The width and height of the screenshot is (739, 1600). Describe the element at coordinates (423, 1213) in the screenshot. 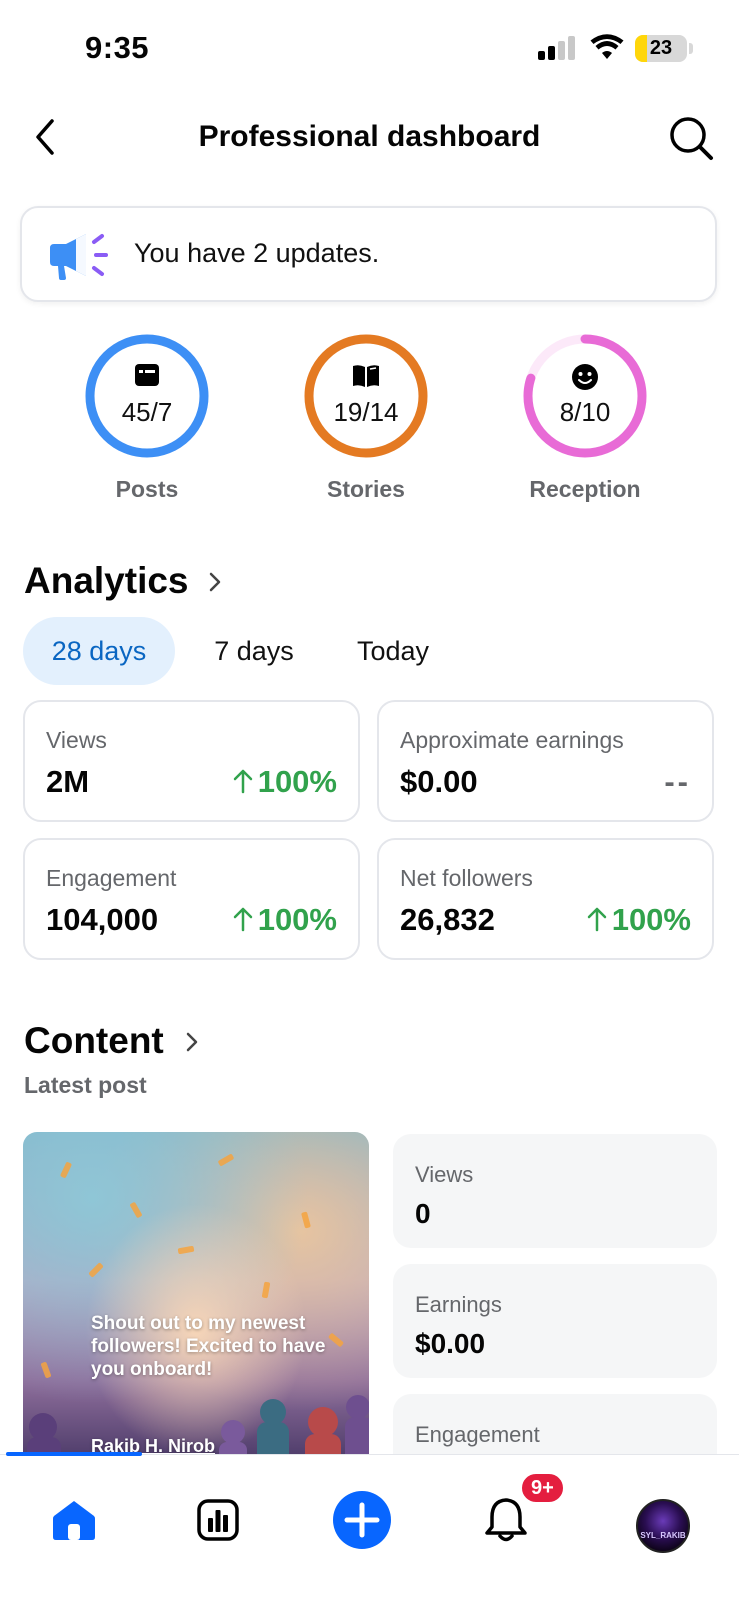

I see `stat-value: 0` at that location.